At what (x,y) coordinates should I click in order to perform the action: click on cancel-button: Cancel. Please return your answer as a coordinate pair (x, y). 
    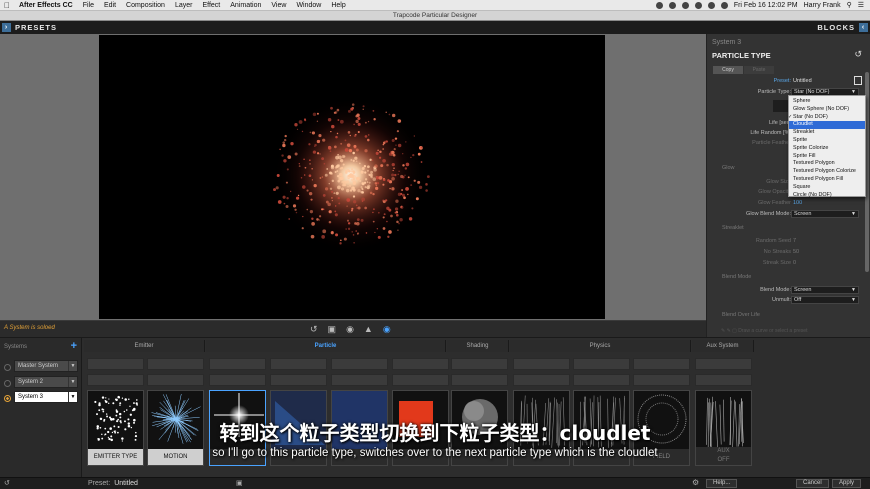
    Looking at the image, I should click on (812, 483).